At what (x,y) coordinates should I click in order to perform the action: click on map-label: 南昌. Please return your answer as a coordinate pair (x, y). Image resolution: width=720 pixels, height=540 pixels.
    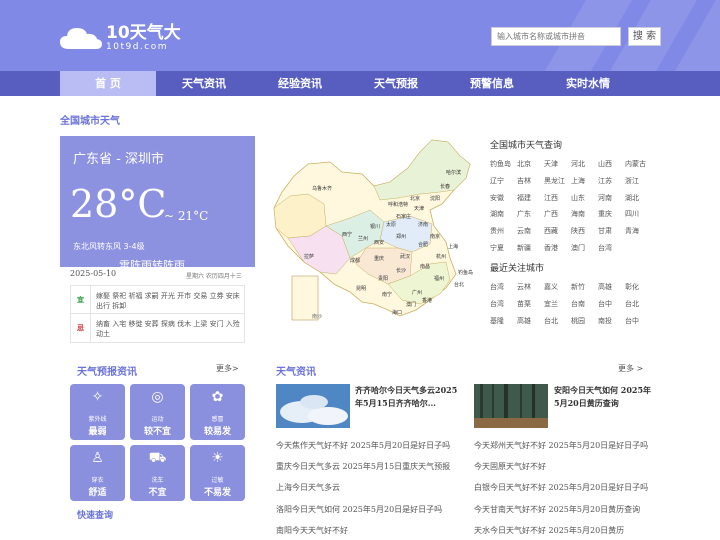
    Looking at the image, I should click on (425, 266).